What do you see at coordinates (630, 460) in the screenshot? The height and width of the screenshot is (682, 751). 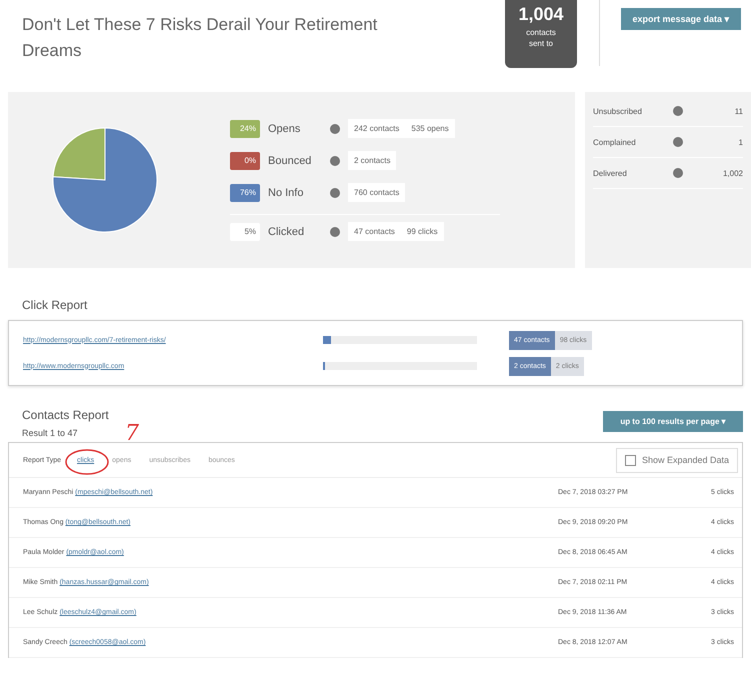 I see `checkbox` at bounding box center [630, 460].